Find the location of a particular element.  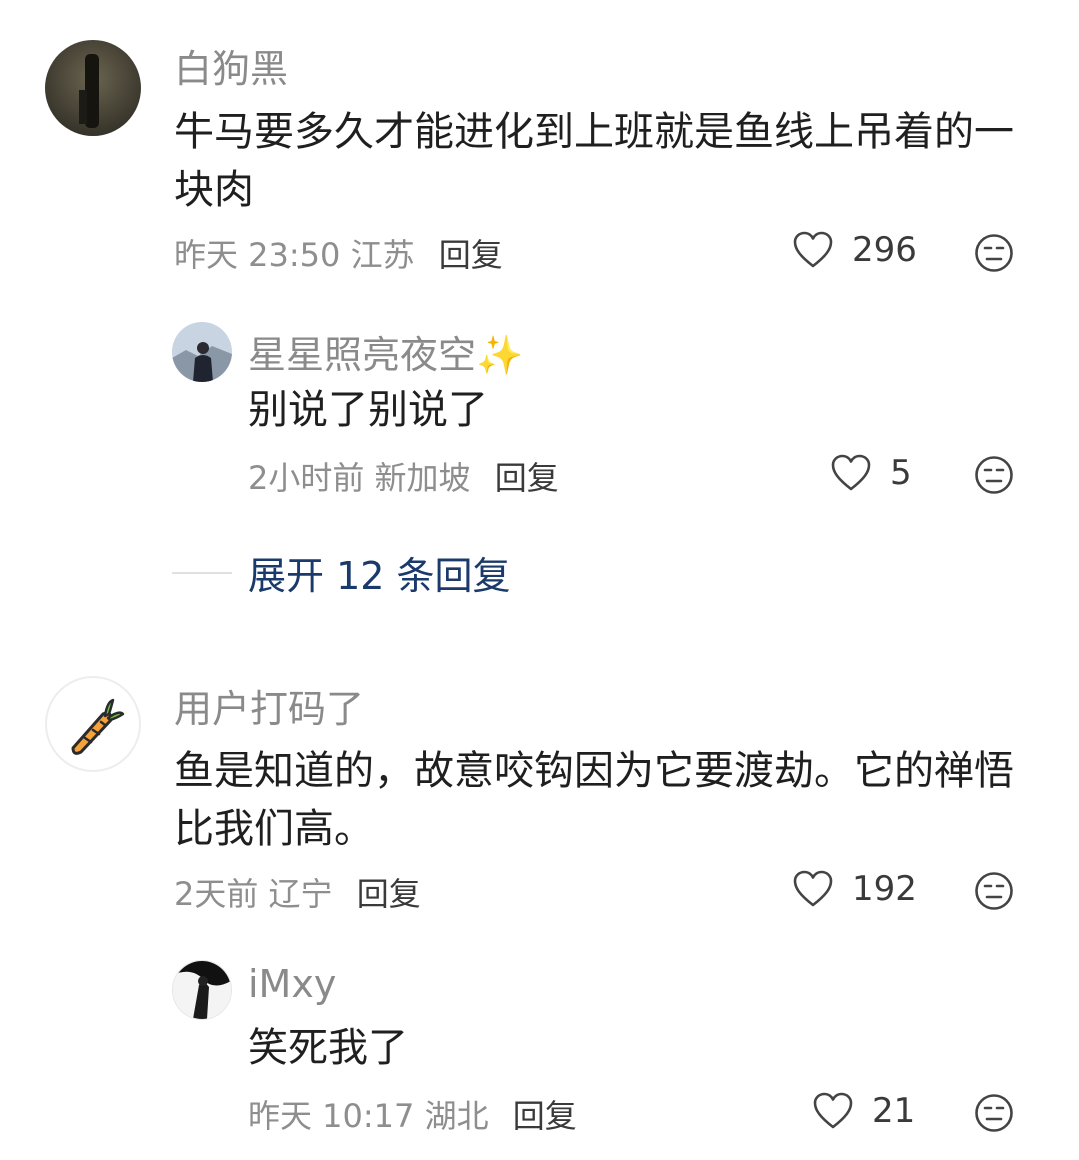

expand-replies-button: 展开 12 条回复 is located at coordinates (341, 572).